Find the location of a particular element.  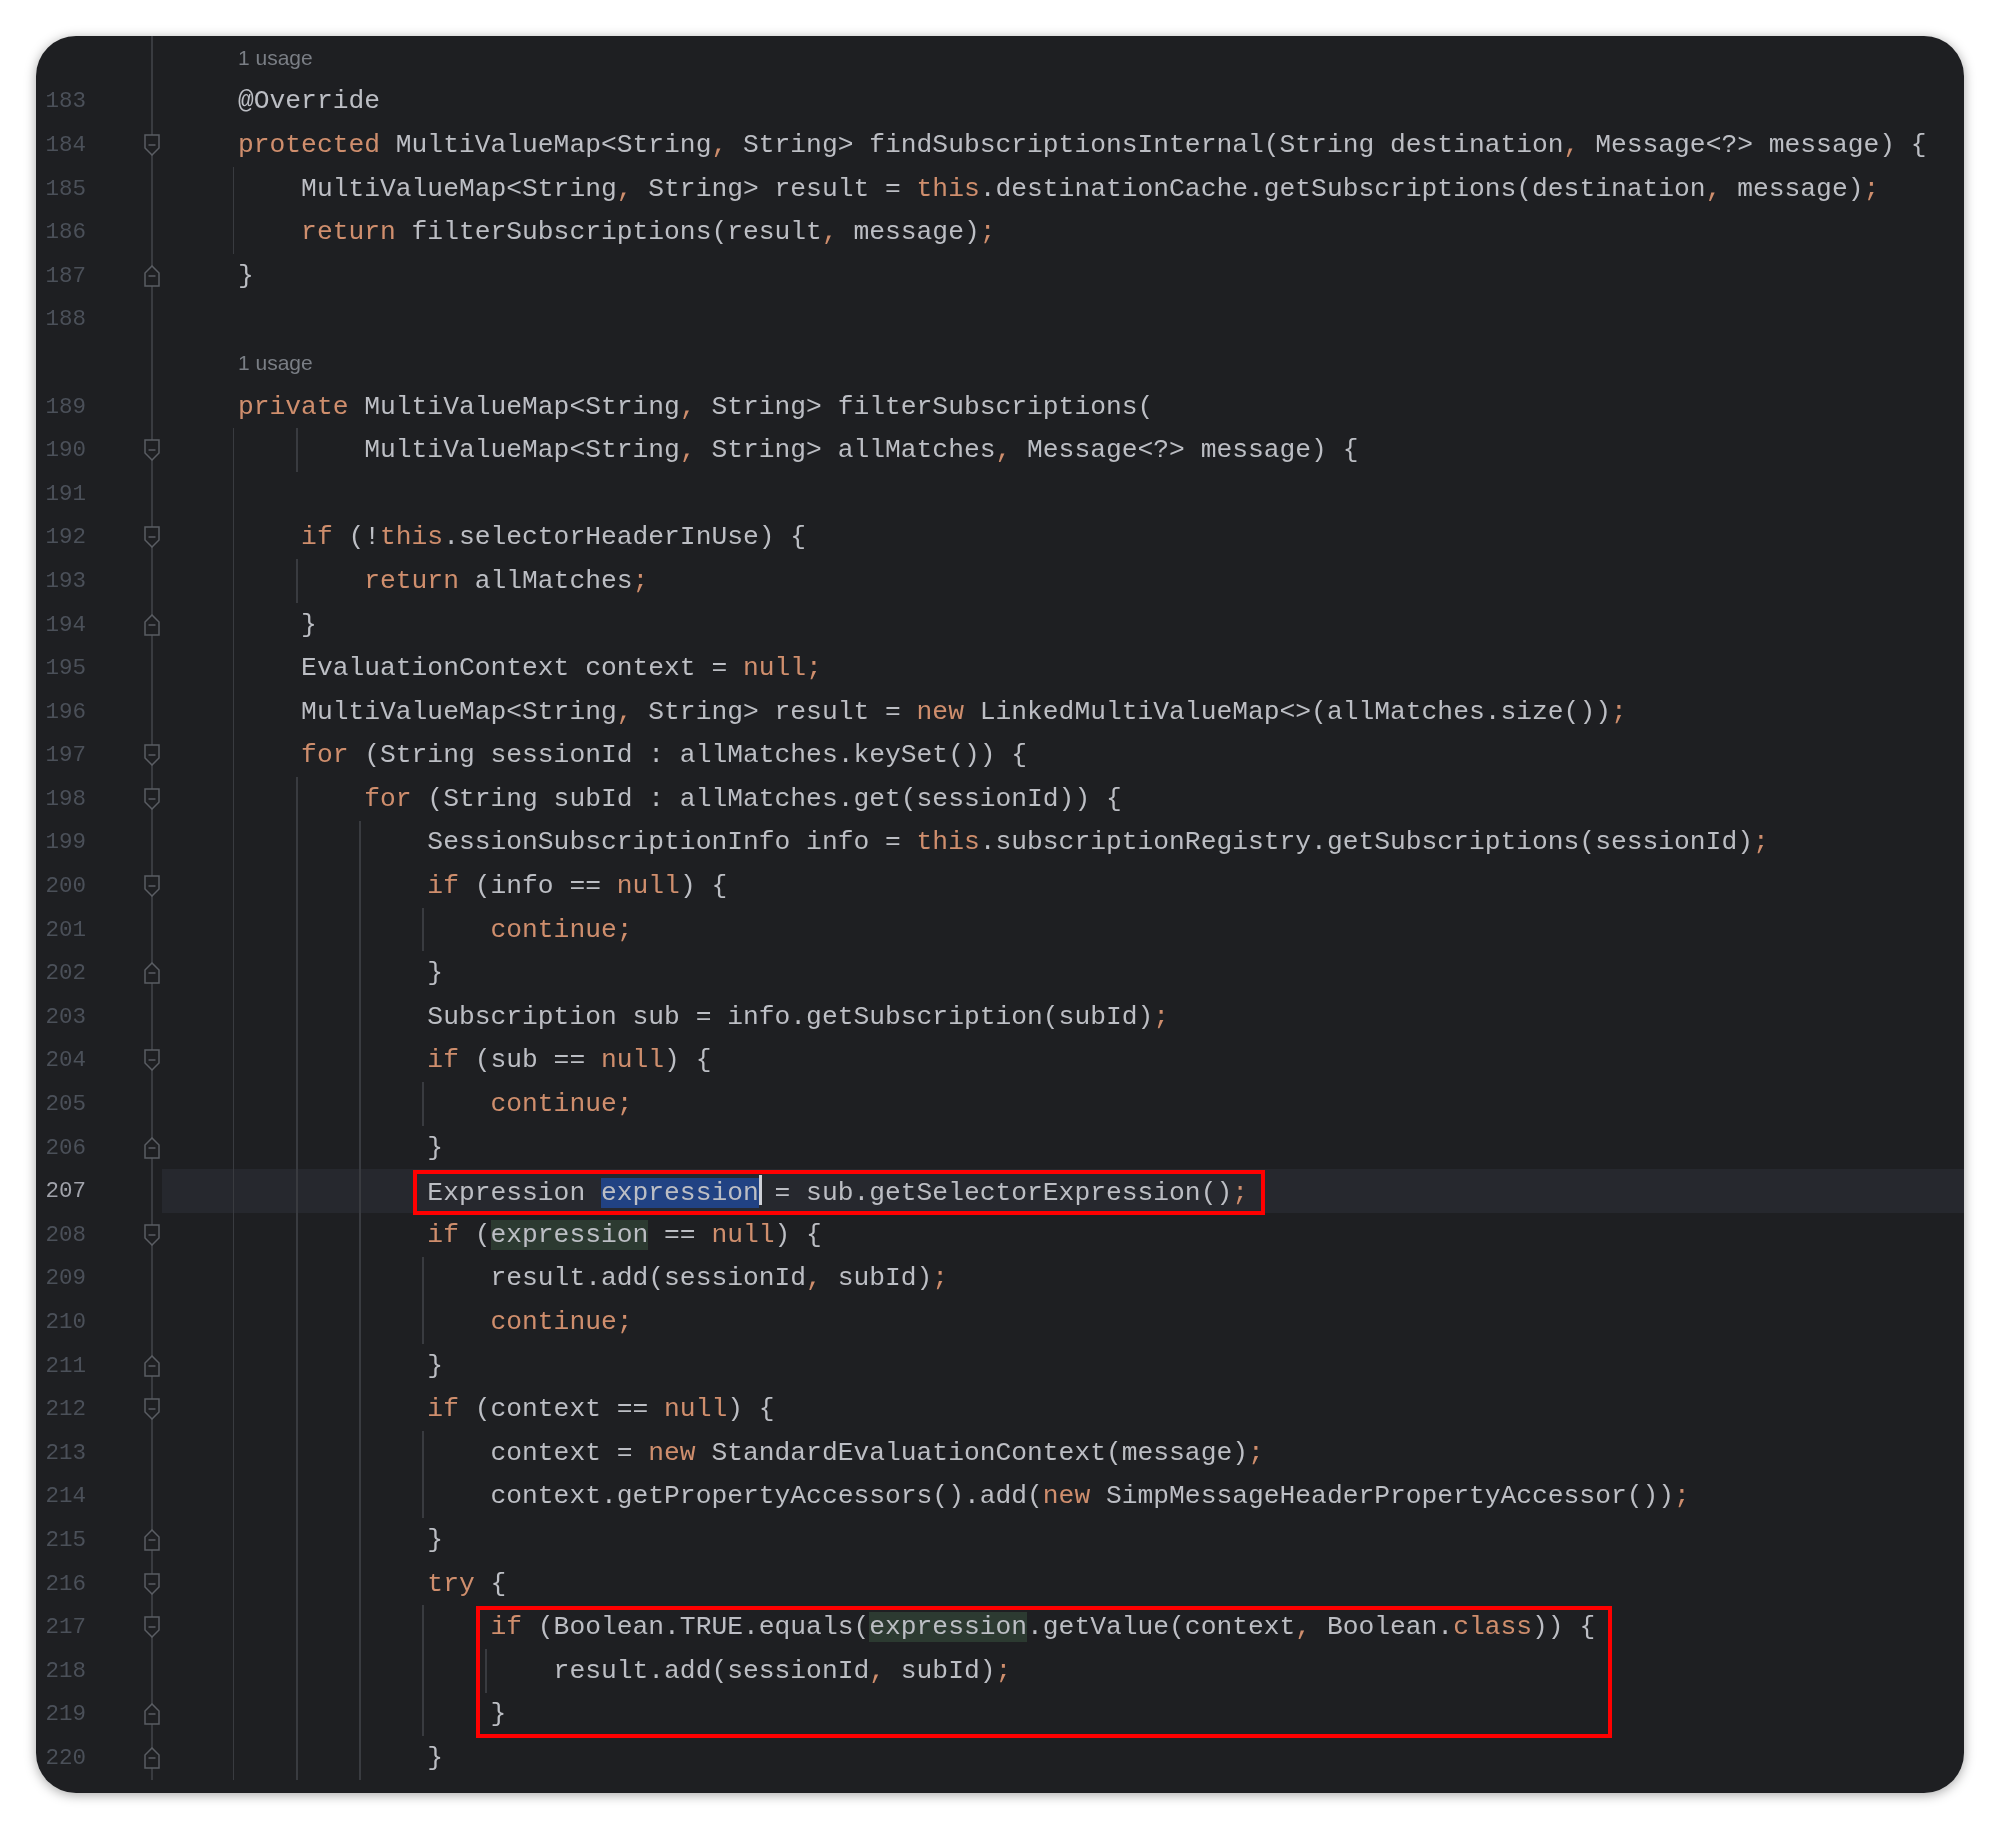

code-line: MultiValueMap<String, String> allMatches, Message<?> message) { is located at coordinates (861, 450).